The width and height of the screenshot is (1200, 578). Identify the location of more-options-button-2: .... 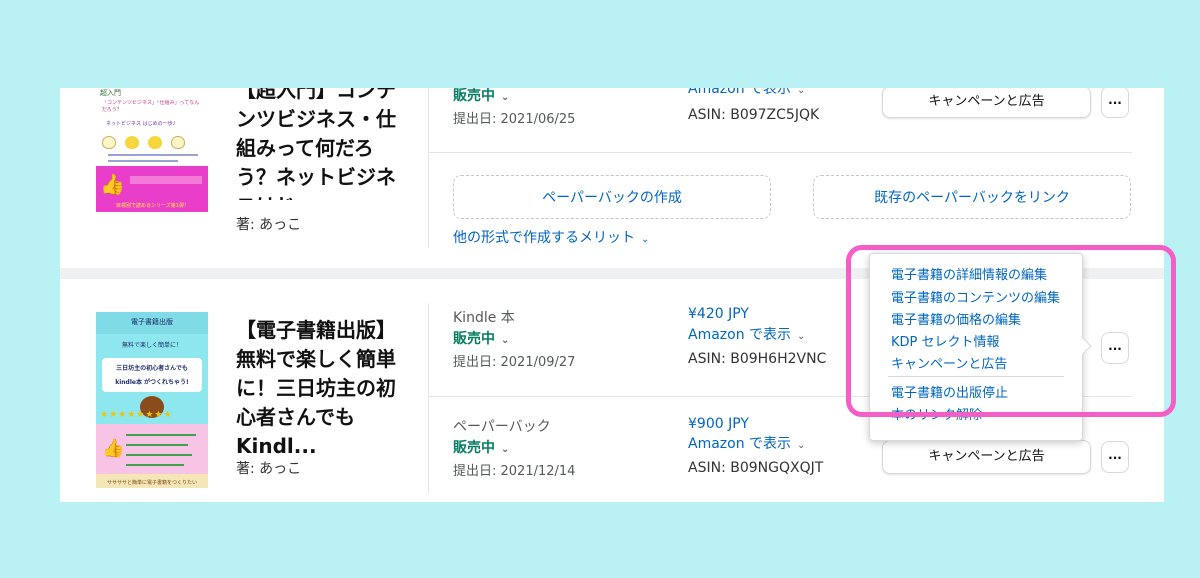
(1115, 348).